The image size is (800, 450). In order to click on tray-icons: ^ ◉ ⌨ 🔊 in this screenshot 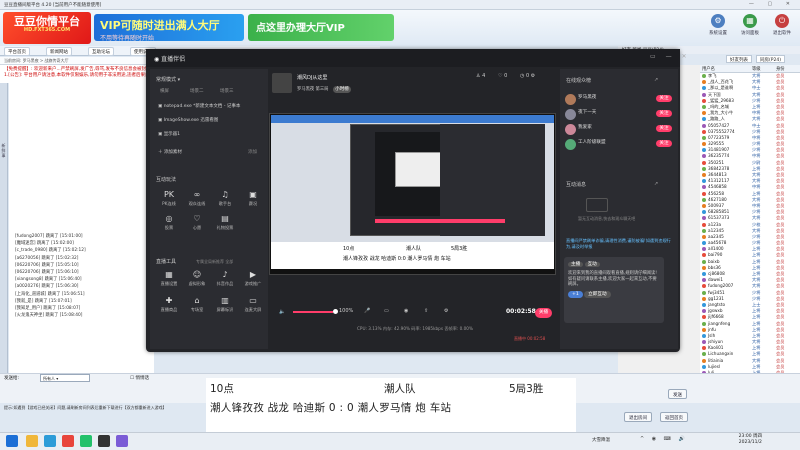, I will do `click(664, 439)`.